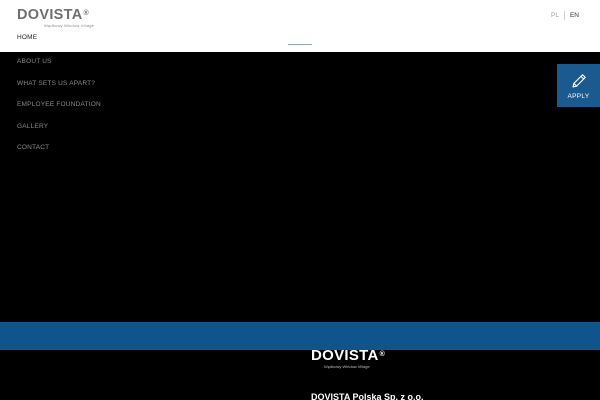 The height and width of the screenshot is (400, 600). What do you see at coordinates (300, 44) in the screenshot?
I see `active-nav-indicator` at bounding box center [300, 44].